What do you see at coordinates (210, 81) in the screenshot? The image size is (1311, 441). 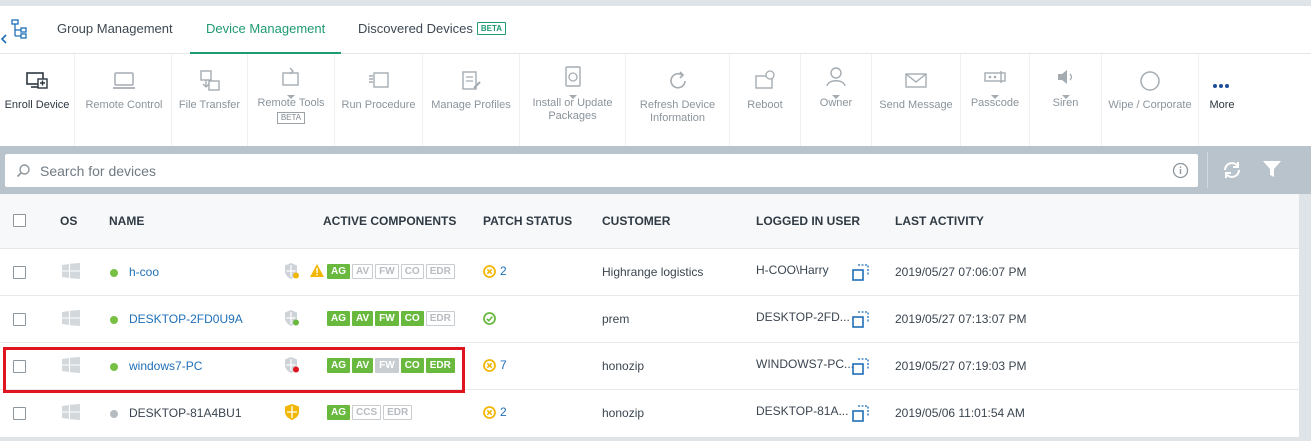 I see `file-transfer-icon` at bounding box center [210, 81].